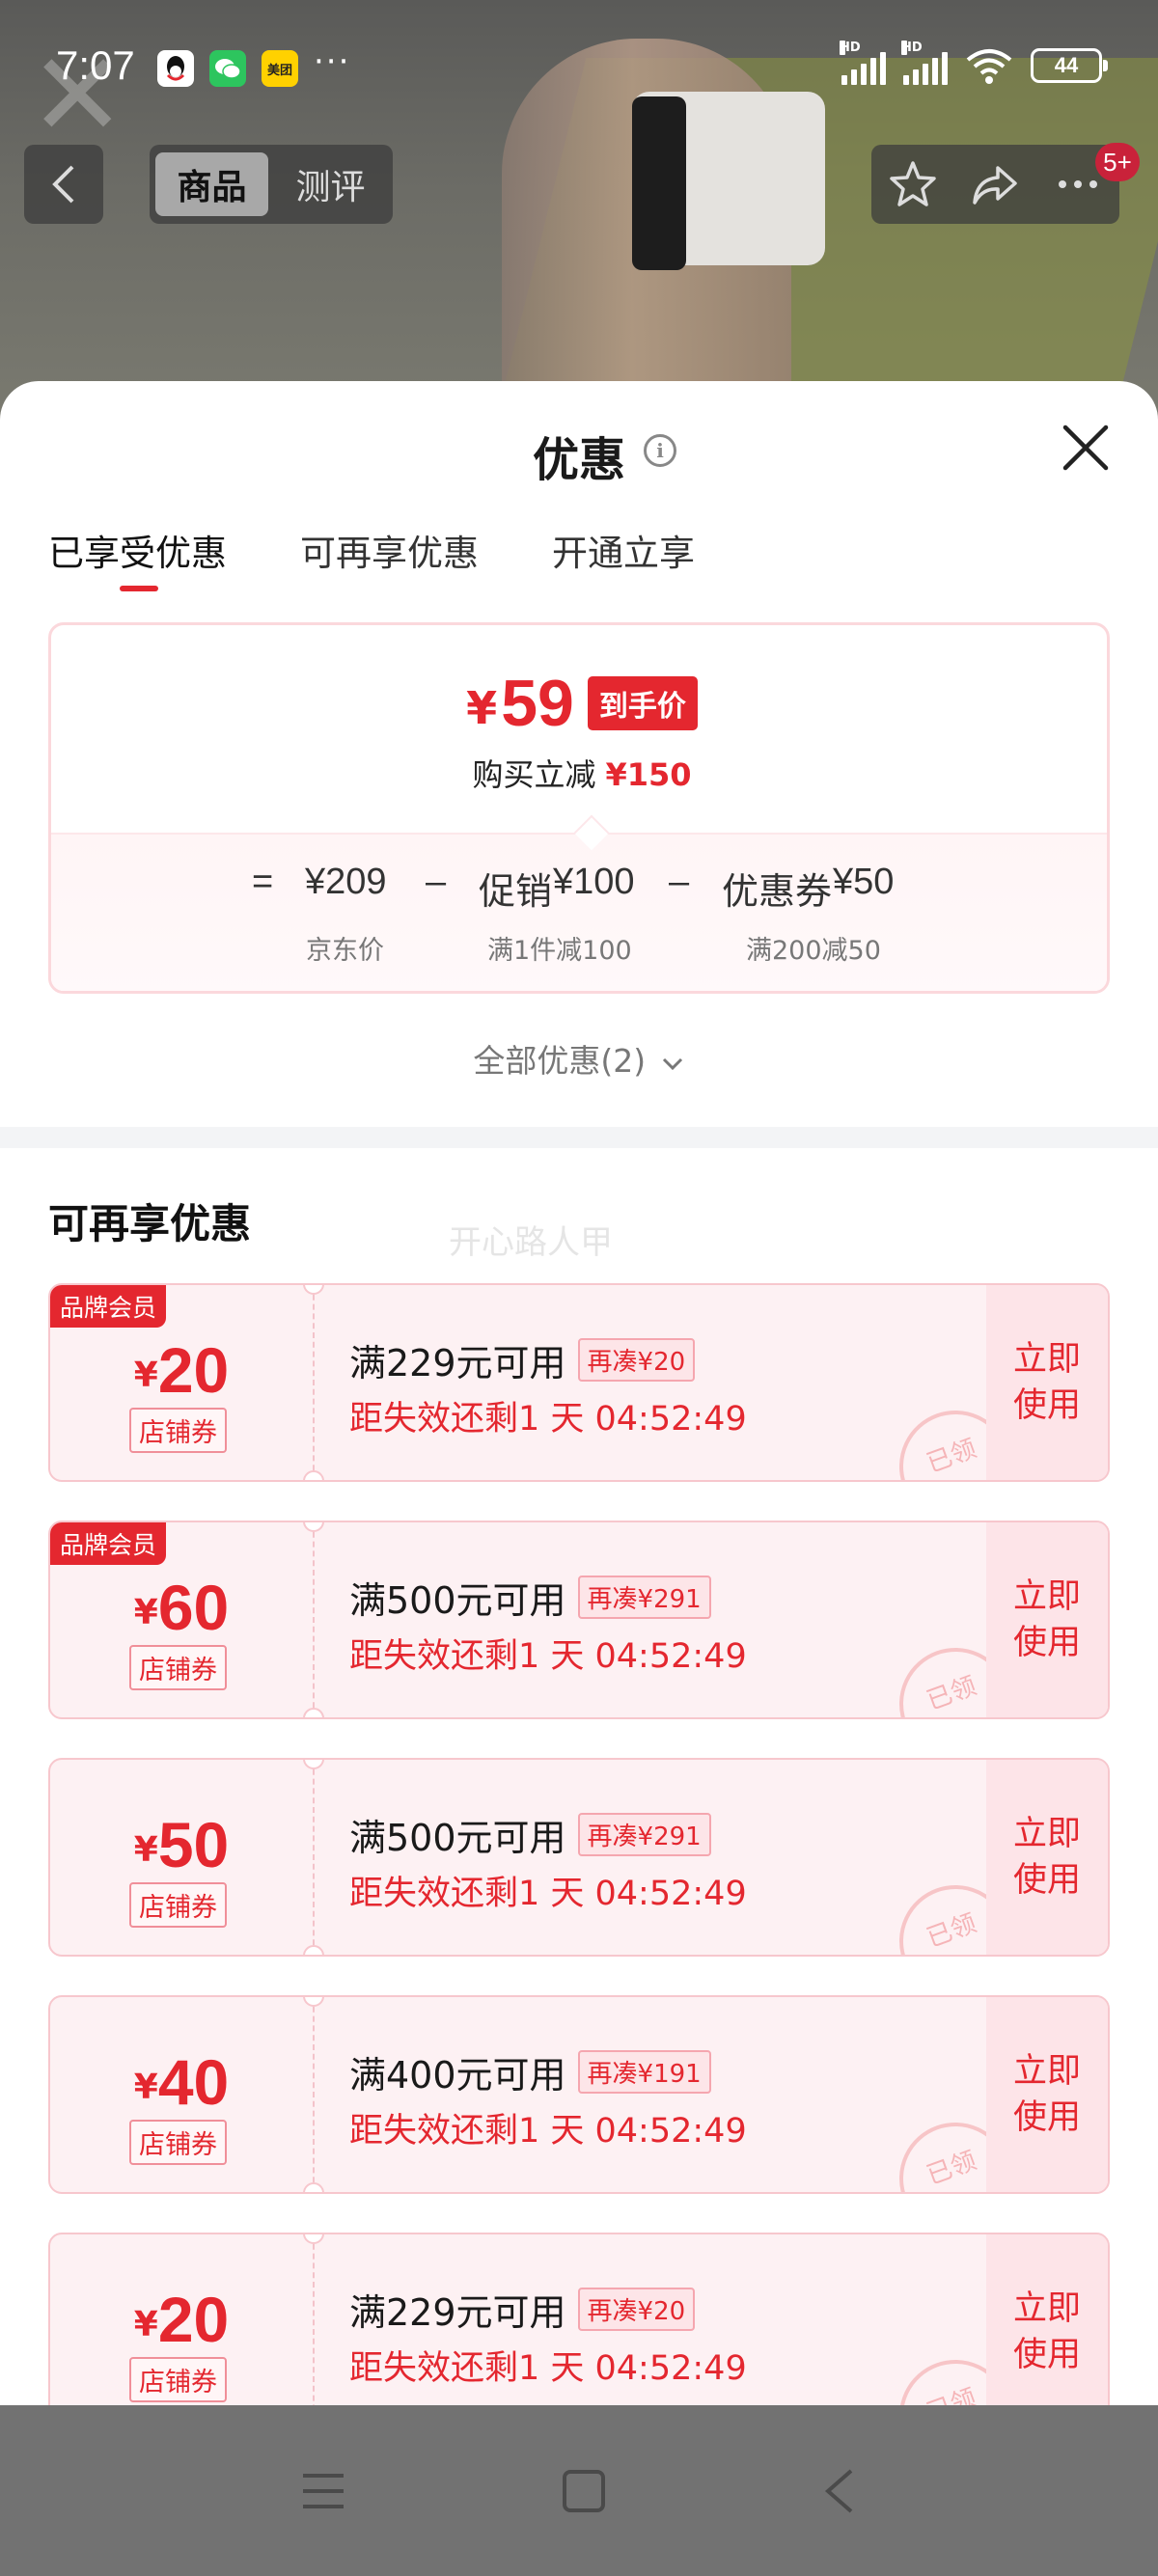 Image resolution: width=1158 pixels, height=2576 pixels. What do you see at coordinates (181, 1370) in the screenshot?
I see `coupon-amount: ¥20` at bounding box center [181, 1370].